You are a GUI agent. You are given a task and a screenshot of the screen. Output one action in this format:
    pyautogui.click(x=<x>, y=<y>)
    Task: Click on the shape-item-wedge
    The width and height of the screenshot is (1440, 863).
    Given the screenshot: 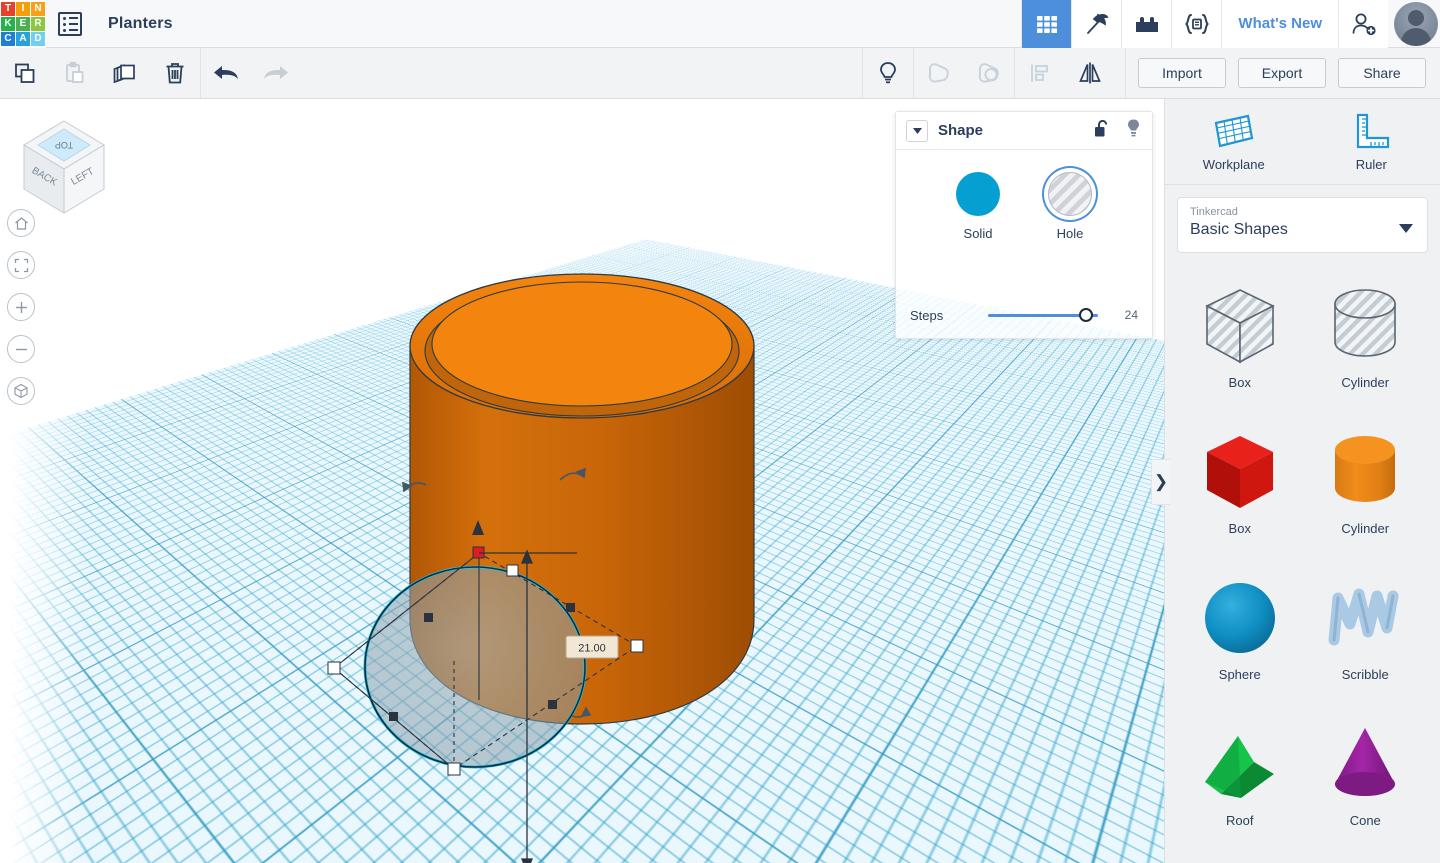 What is the action you would take?
    pyautogui.click(x=1366, y=858)
    